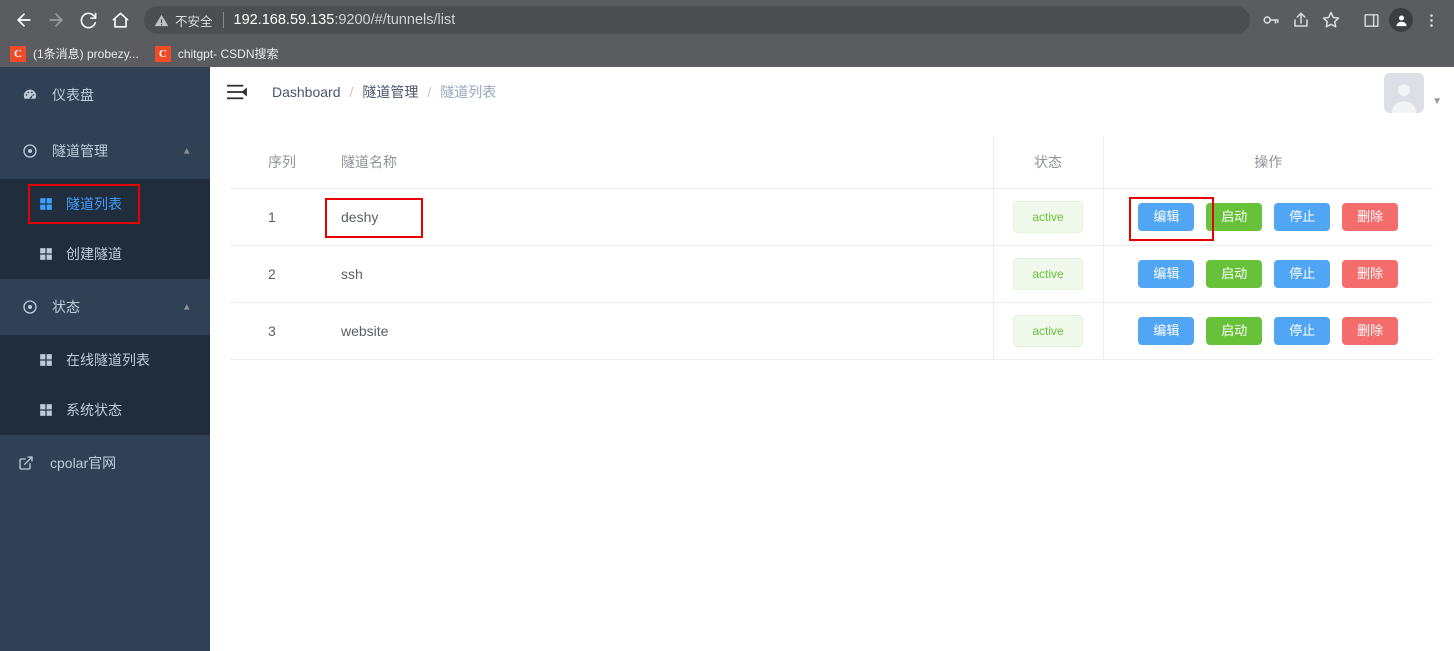 The width and height of the screenshot is (1454, 651). What do you see at coordinates (659, 331) in the screenshot?
I see `cell-name: website` at bounding box center [659, 331].